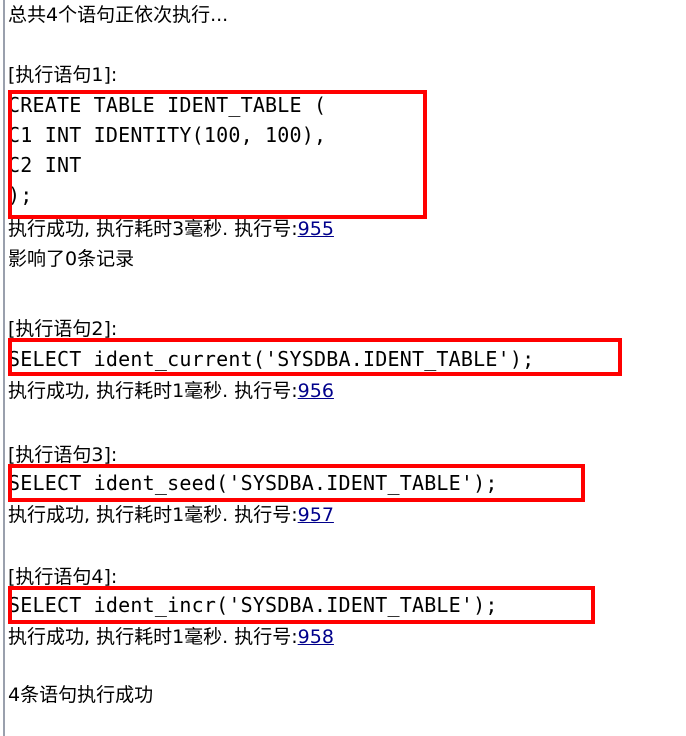 This screenshot has width=686, height=736. Describe the element at coordinates (20, 195) in the screenshot. I see `sql-line-1-3: );` at that location.